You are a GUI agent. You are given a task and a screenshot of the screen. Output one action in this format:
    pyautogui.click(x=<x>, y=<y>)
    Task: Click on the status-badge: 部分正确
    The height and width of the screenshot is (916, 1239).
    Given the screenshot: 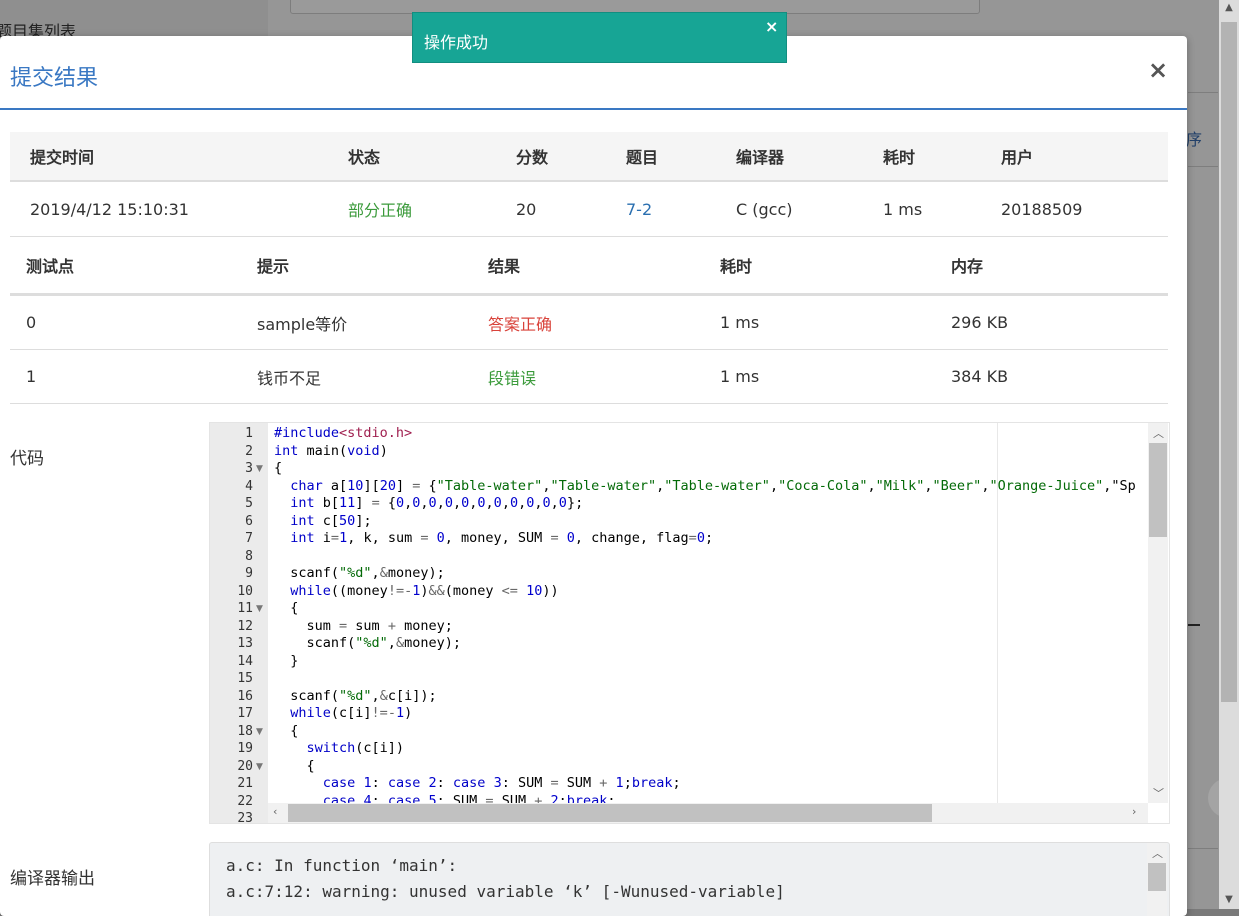 What is the action you would take?
    pyautogui.click(x=412, y=209)
    